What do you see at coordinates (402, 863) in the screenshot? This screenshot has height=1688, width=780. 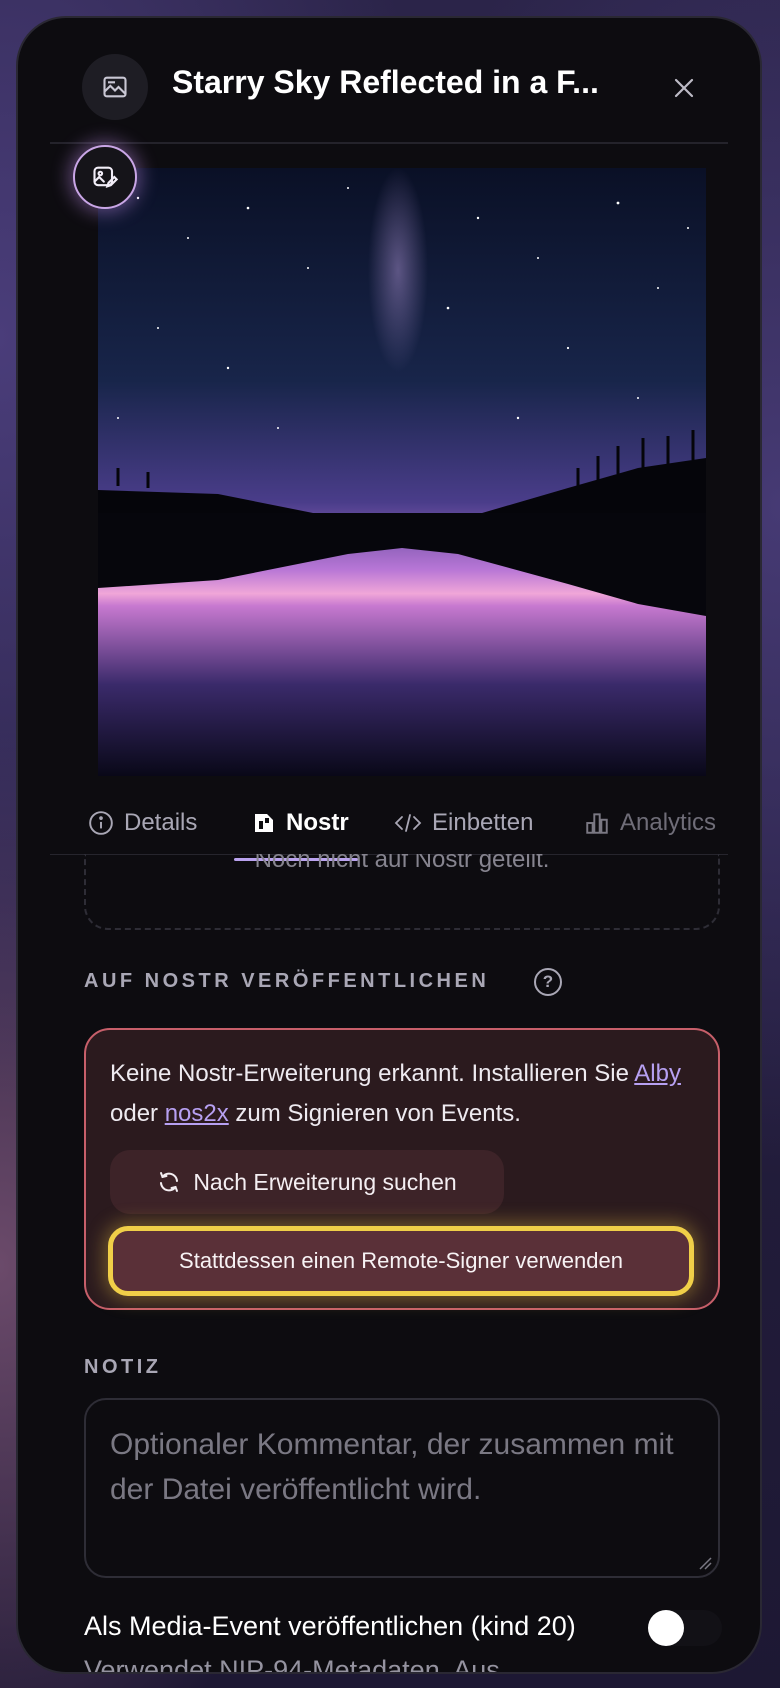 I see `share-status-text: Noch nicht auf Nostr geteilt.` at bounding box center [402, 863].